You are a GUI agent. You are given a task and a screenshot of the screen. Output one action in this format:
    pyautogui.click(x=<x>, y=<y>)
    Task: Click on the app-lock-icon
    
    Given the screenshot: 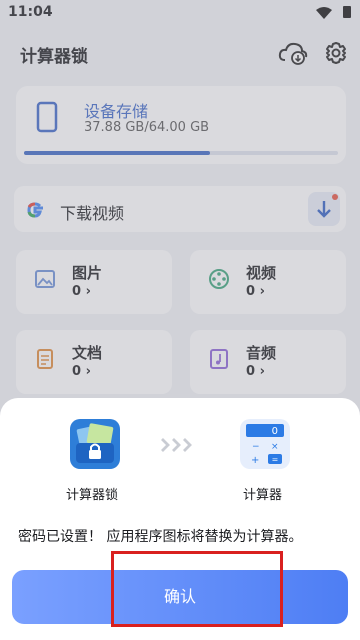 What is the action you would take?
    pyautogui.click(x=95, y=444)
    